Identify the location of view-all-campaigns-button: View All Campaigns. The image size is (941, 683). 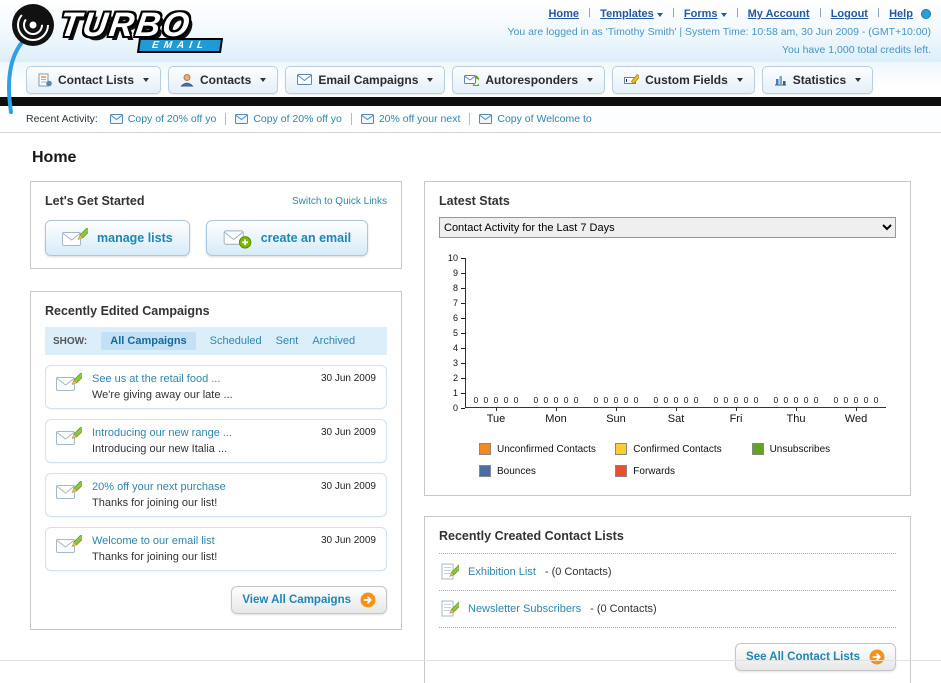
(309, 600).